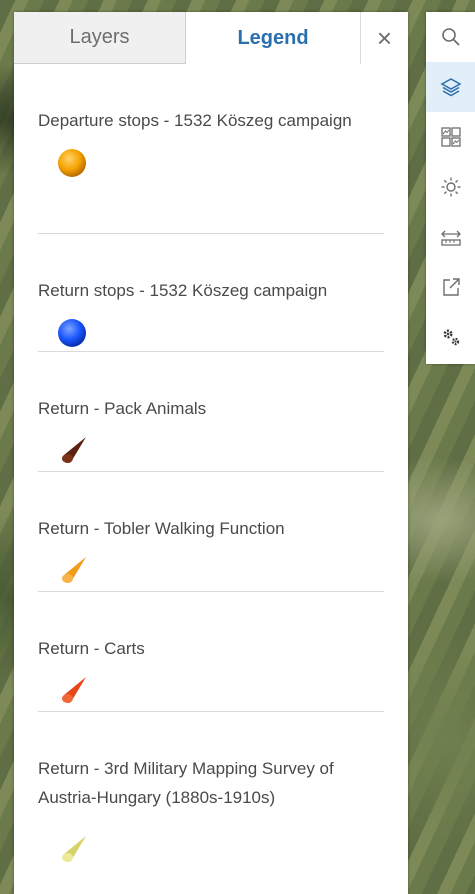  What do you see at coordinates (91, 648) in the screenshot?
I see `legend-item-title: Return - Carts` at bounding box center [91, 648].